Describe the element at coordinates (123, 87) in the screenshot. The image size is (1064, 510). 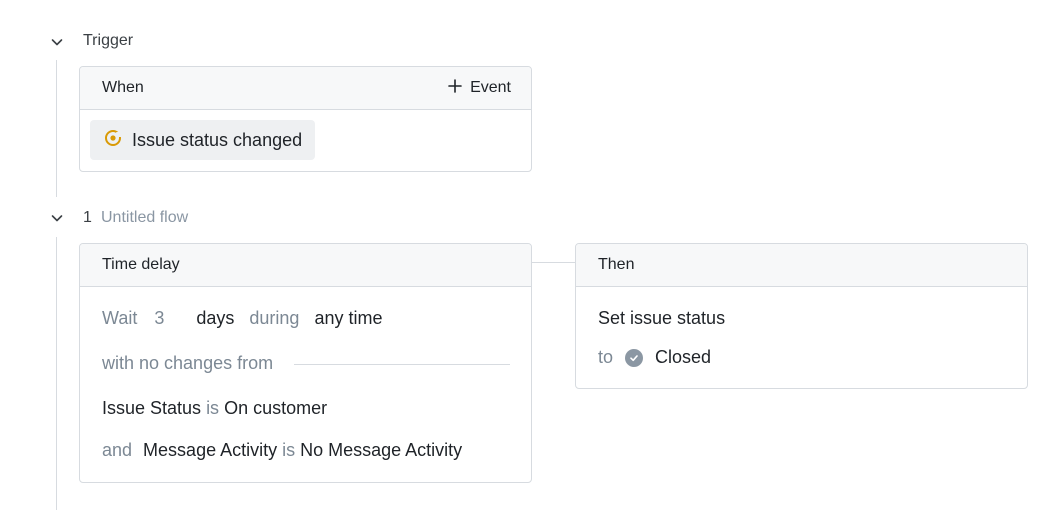
I see `when-card-title: When` at that location.